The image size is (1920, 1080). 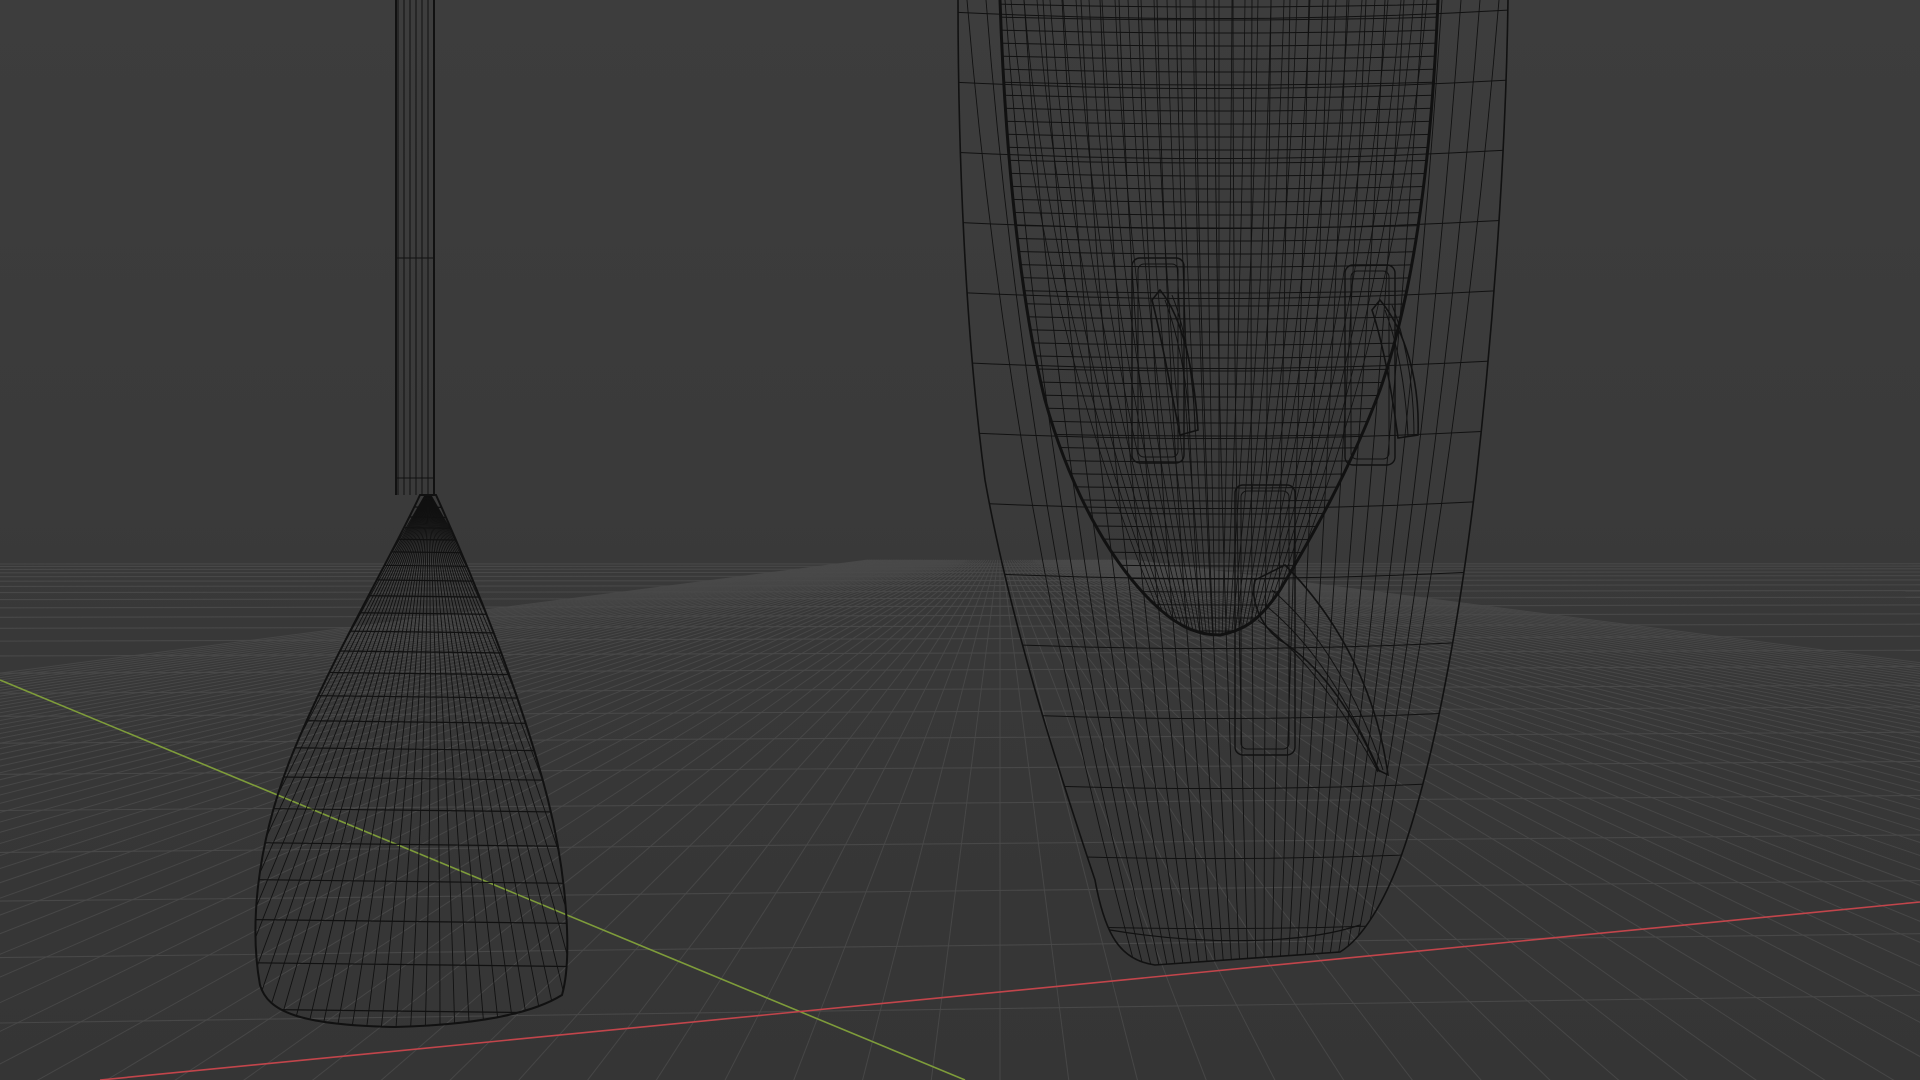 I want to click on fin-outline, so click(x=1175, y=362).